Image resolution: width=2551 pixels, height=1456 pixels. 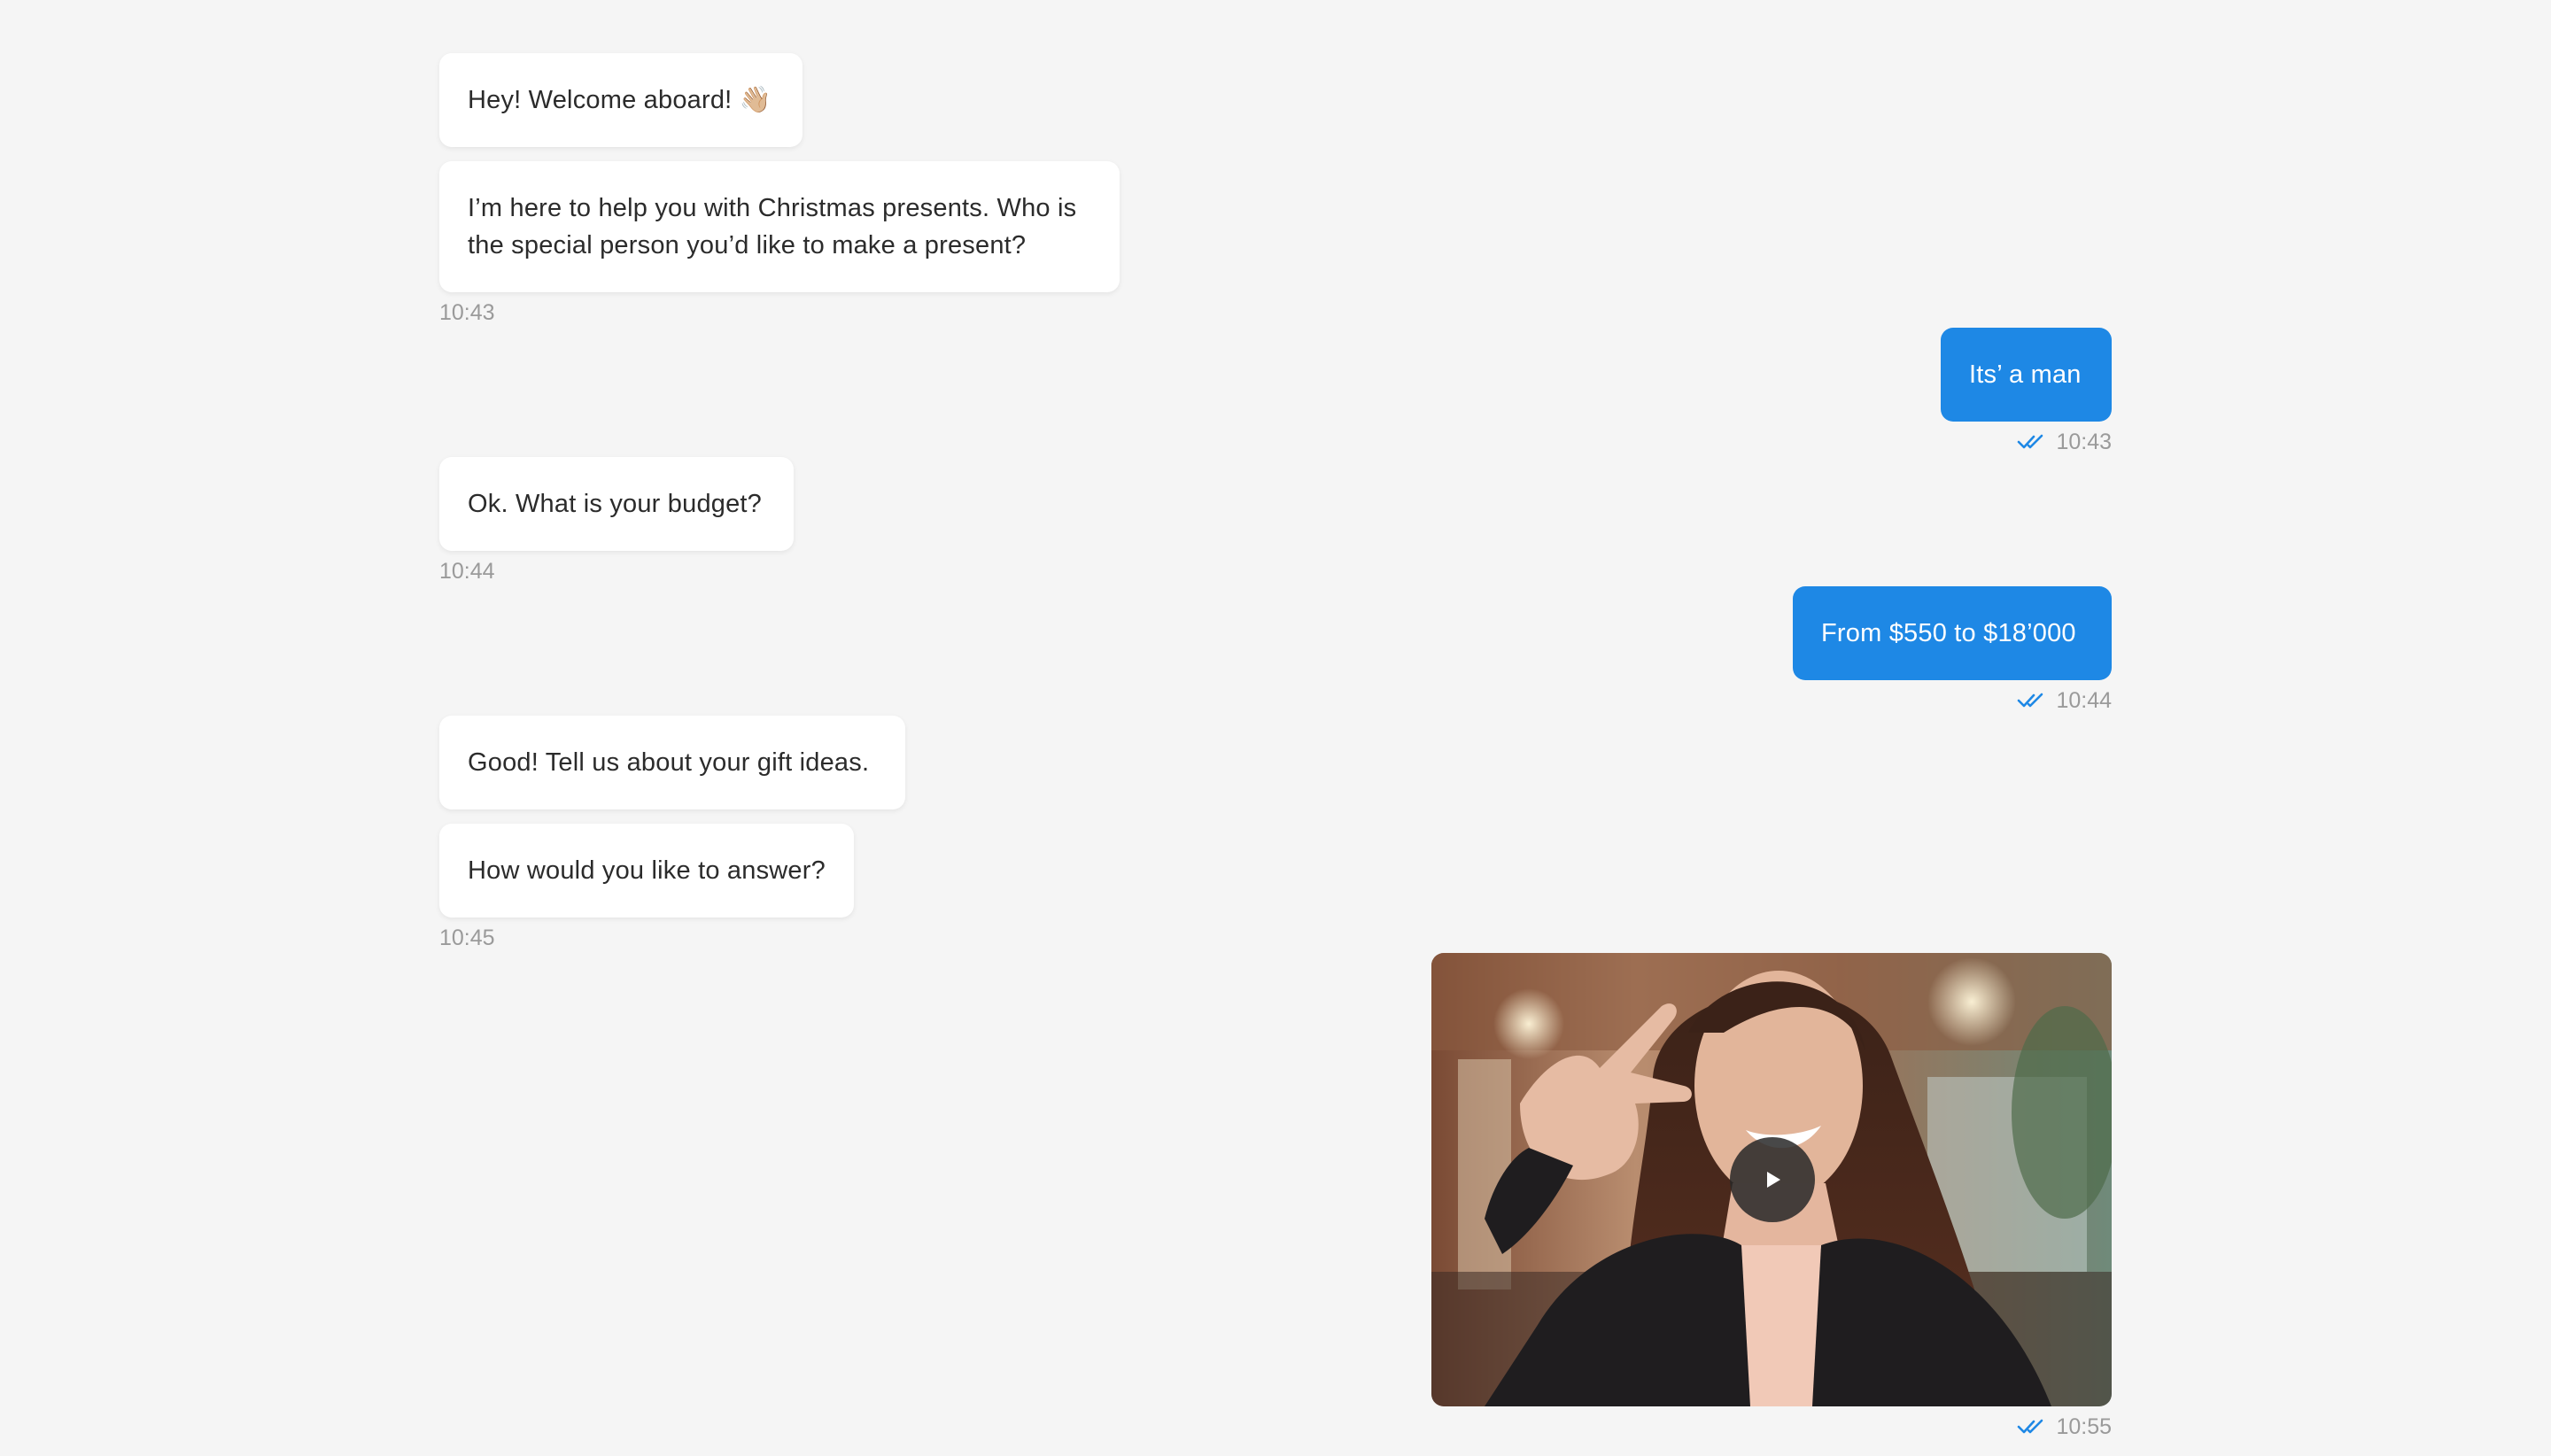 What do you see at coordinates (1949, 633) in the screenshot?
I see `message-text: From $550 to $18’000` at bounding box center [1949, 633].